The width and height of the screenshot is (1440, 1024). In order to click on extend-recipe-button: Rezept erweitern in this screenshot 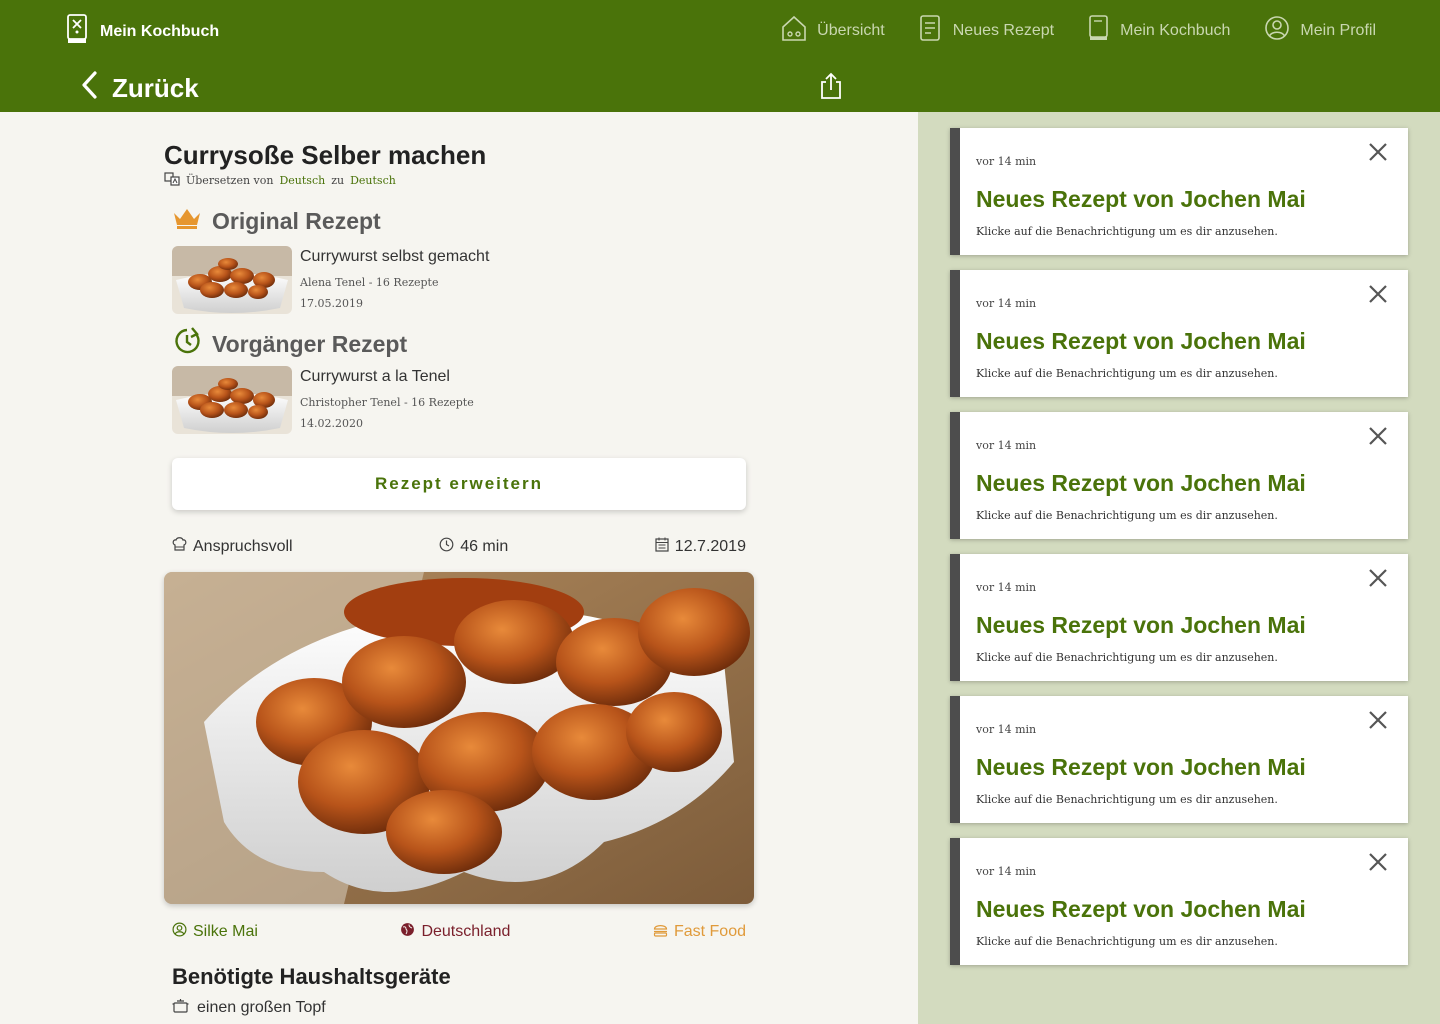, I will do `click(459, 484)`.